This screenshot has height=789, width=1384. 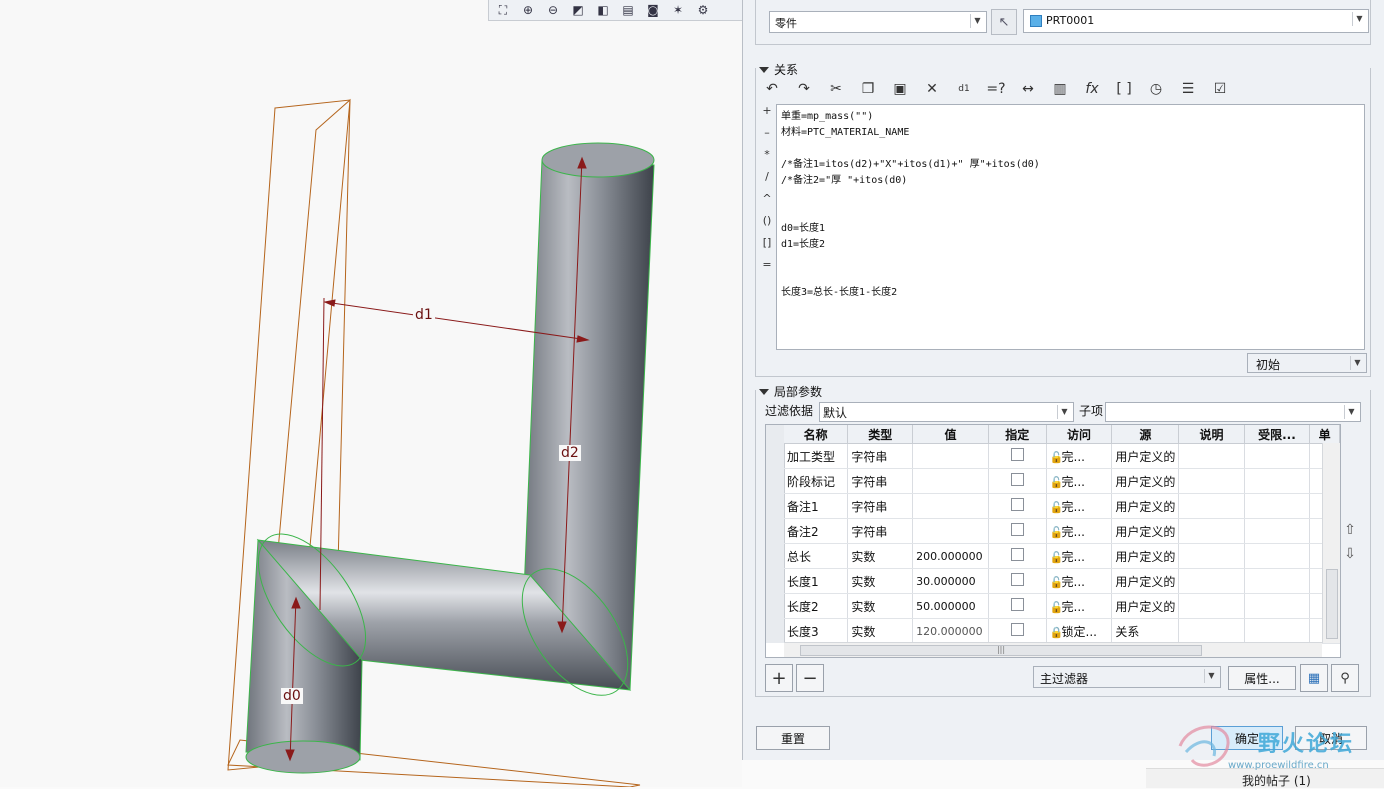 I want to click on table-row: 加工类型 字符串 🔓完... 用户定义的, so click(x=1062, y=456).